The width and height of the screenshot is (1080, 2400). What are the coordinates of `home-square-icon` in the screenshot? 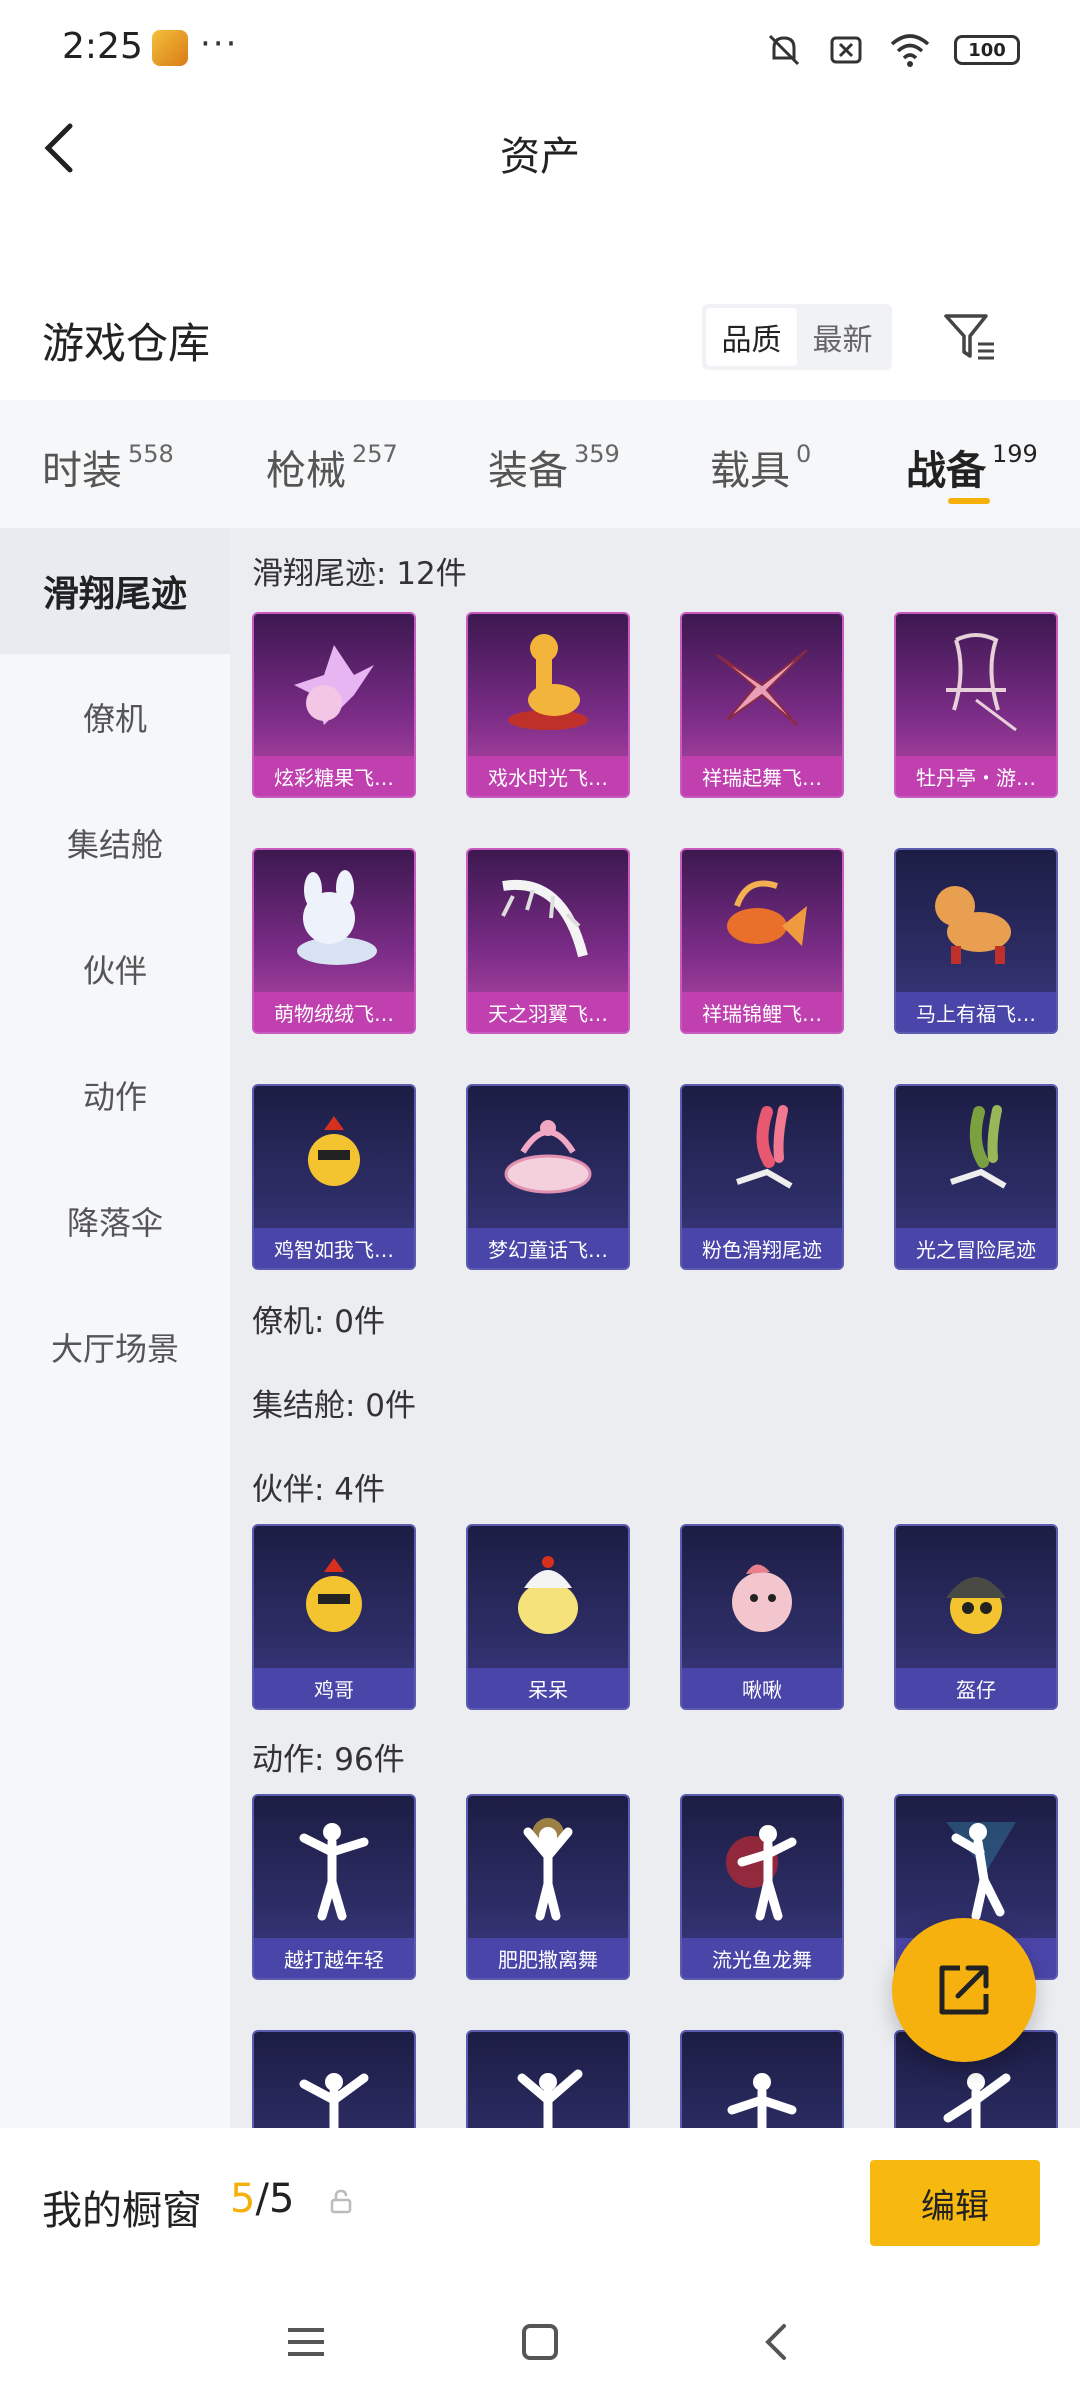 It's located at (540, 2342).